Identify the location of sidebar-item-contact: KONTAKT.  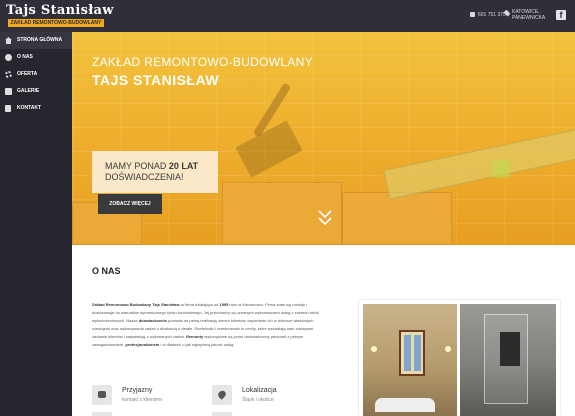
(36, 108).